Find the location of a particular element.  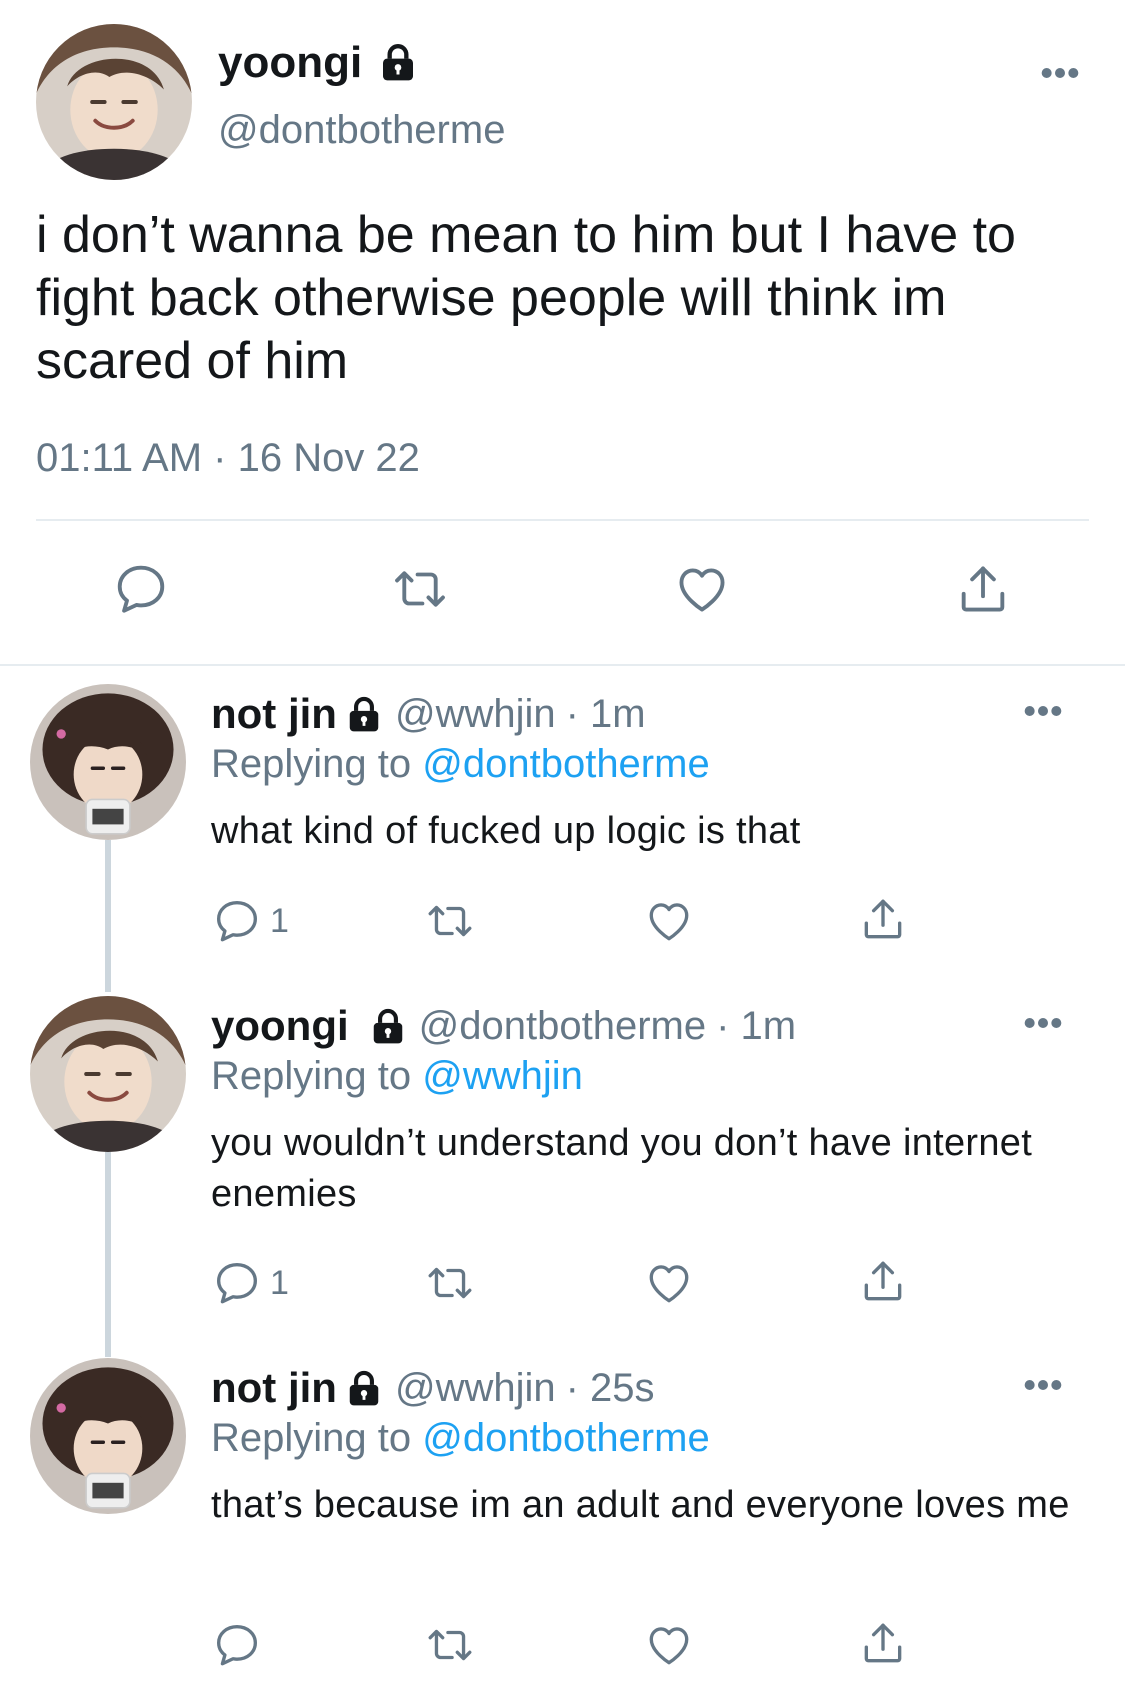

reply-header: yoongi @dontbotherme · 1m is located at coordinates (503, 1026).